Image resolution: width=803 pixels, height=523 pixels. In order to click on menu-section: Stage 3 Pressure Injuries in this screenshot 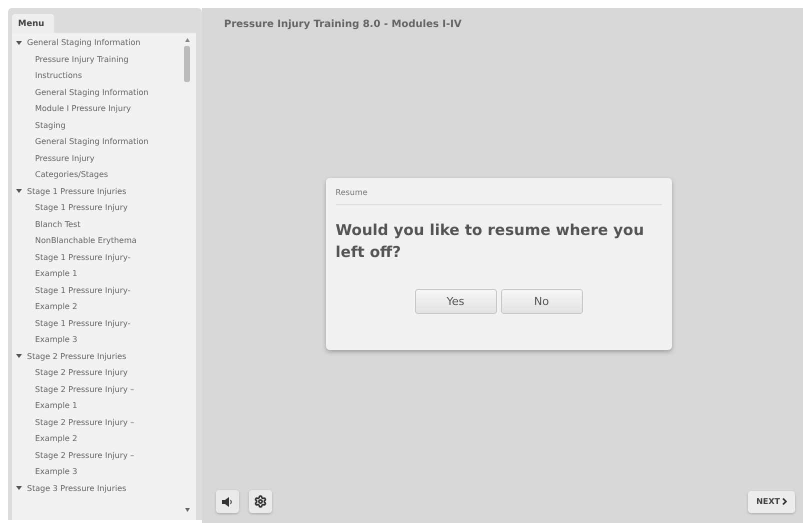, I will do `click(76, 488)`.